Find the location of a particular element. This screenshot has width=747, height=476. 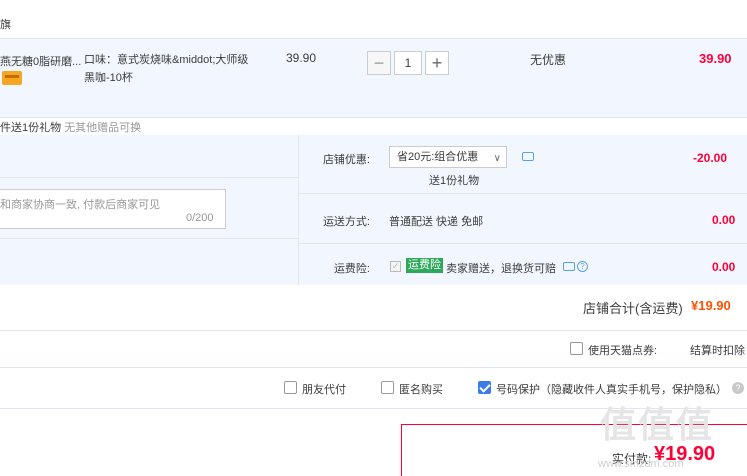

anonymous-label: 匿名购买 is located at coordinates (421, 390).